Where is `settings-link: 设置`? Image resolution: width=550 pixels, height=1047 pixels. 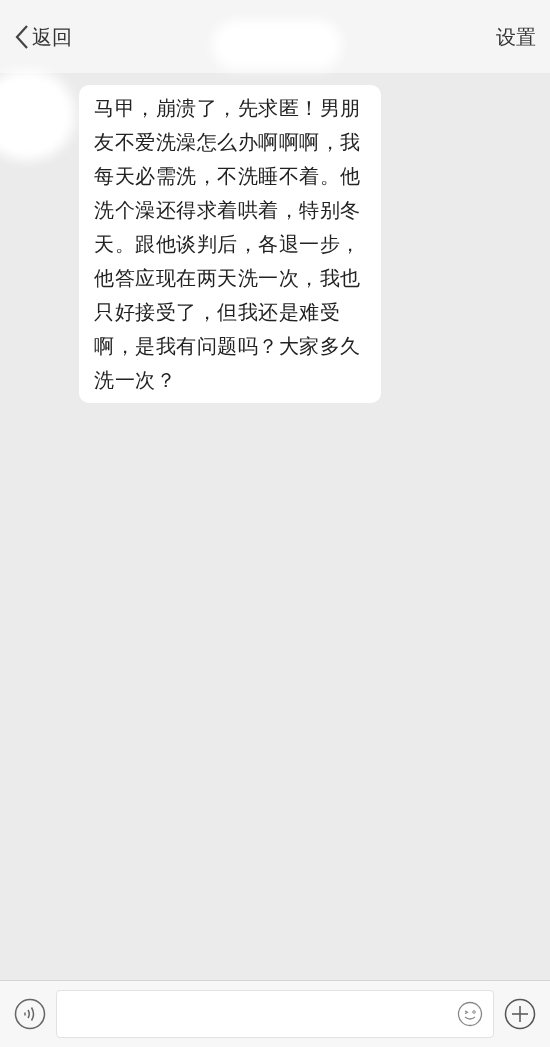
settings-link: 设置 is located at coordinates (516, 36).